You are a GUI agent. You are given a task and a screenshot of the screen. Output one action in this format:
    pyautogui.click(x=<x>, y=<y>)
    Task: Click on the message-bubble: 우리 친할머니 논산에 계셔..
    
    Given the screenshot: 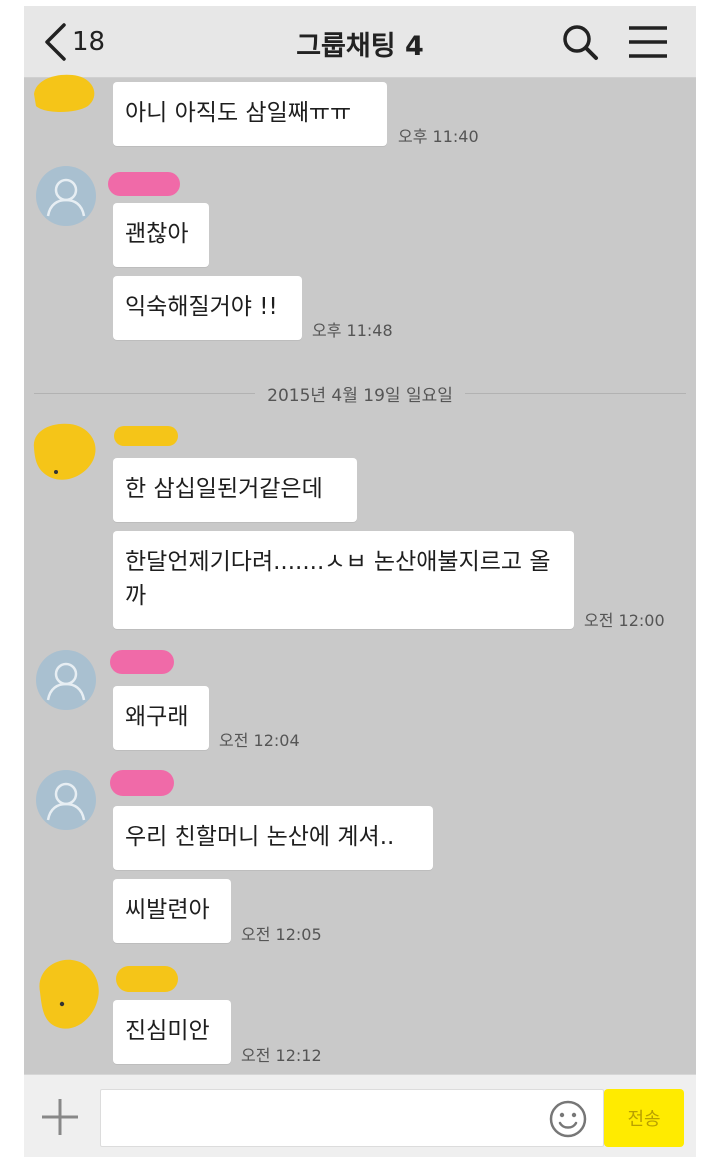 What is the action you would take?
    pyautogui.click(x=273, y=838)
    